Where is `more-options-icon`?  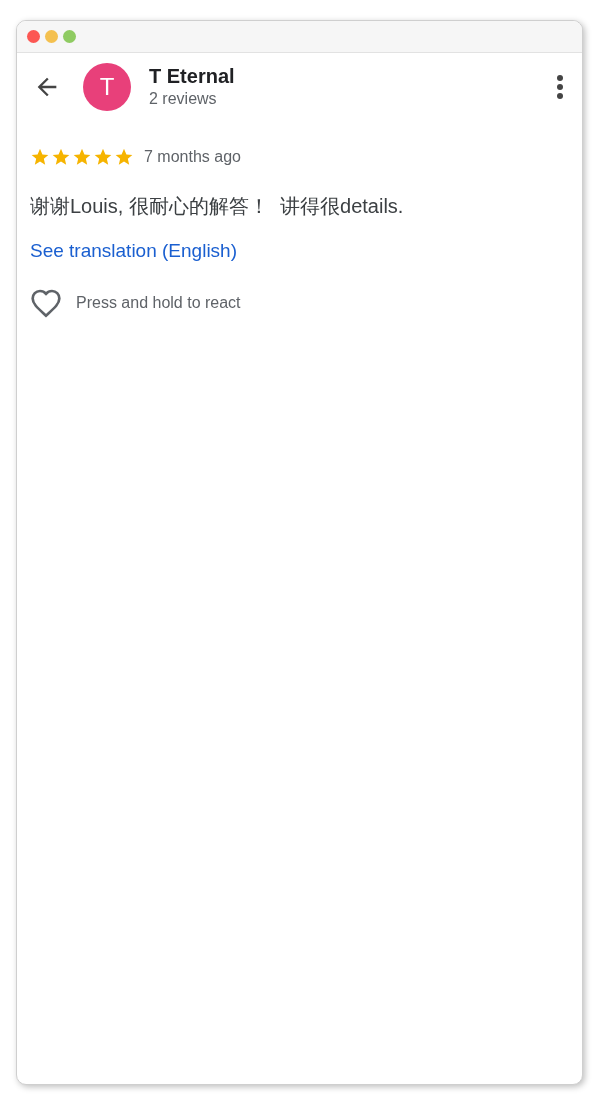 more-options-icon is located at coordinates (560, 87).